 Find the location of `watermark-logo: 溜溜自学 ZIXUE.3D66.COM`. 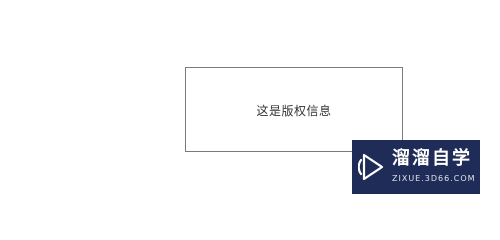

watermark-logo: 溜溜自学 ZIXUE.3D66.COM is located at coordinates (416, 167).